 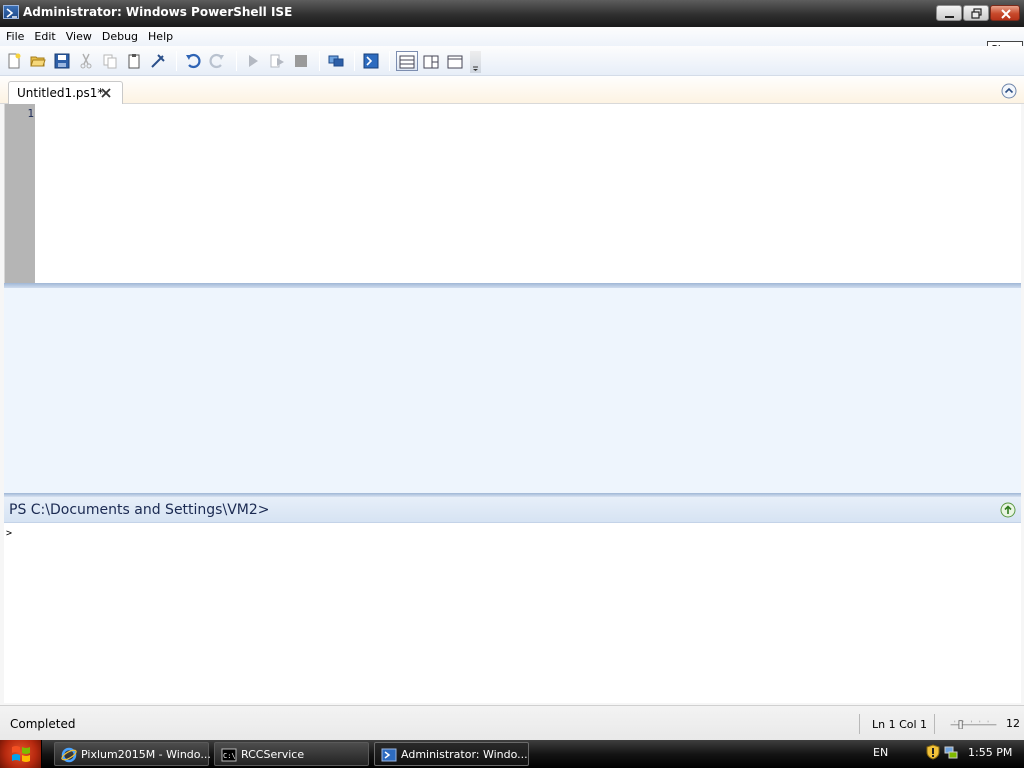 I want to click on save-icon, so click(x=62, y=61).